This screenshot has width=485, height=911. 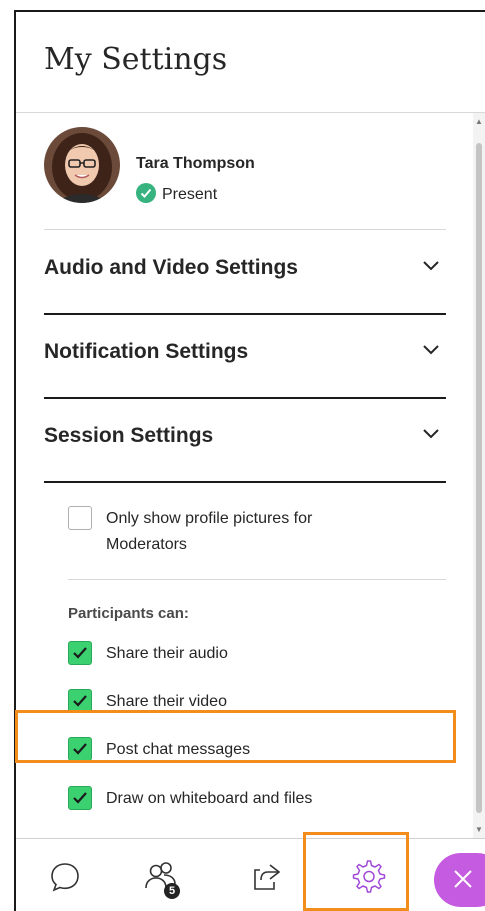 What do you see at coordinates (146, 351) in the screenshot?
I see `section-label: Notification Settings` at bounding box center [146, 351].